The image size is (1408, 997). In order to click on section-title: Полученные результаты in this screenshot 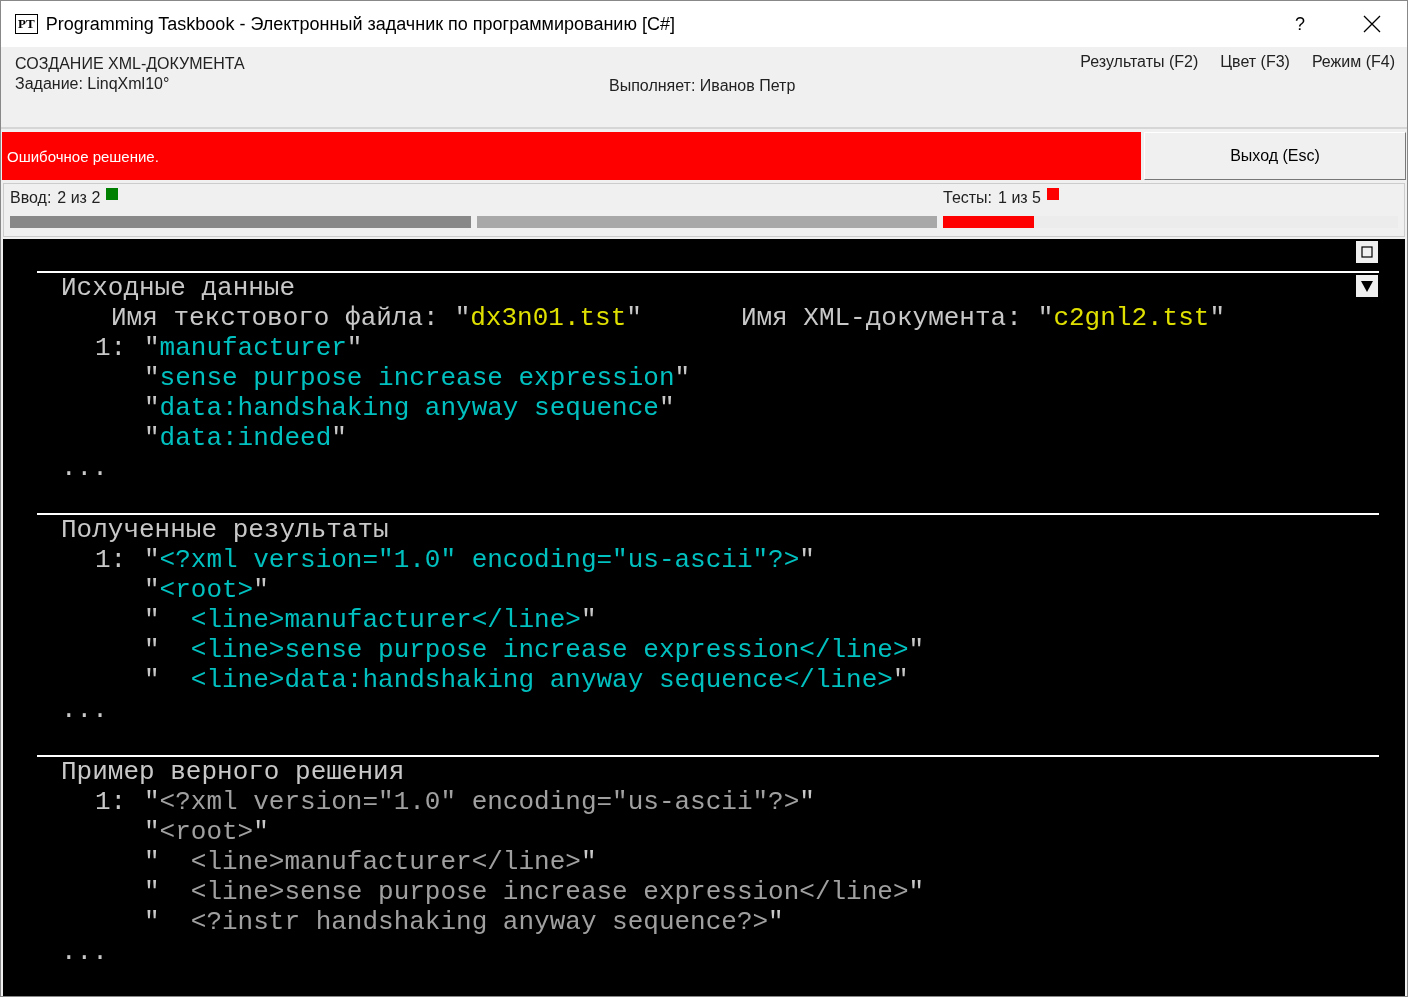, I will do `click(225, 530)`.